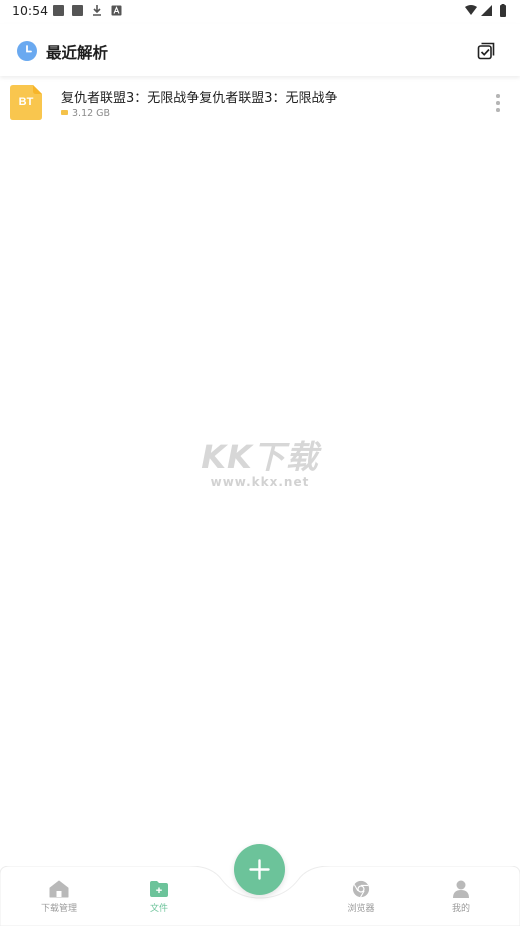  Describe the element at coordinates (26, 102) in the screenshot. I see `bt-icon-label: BT` at that location.